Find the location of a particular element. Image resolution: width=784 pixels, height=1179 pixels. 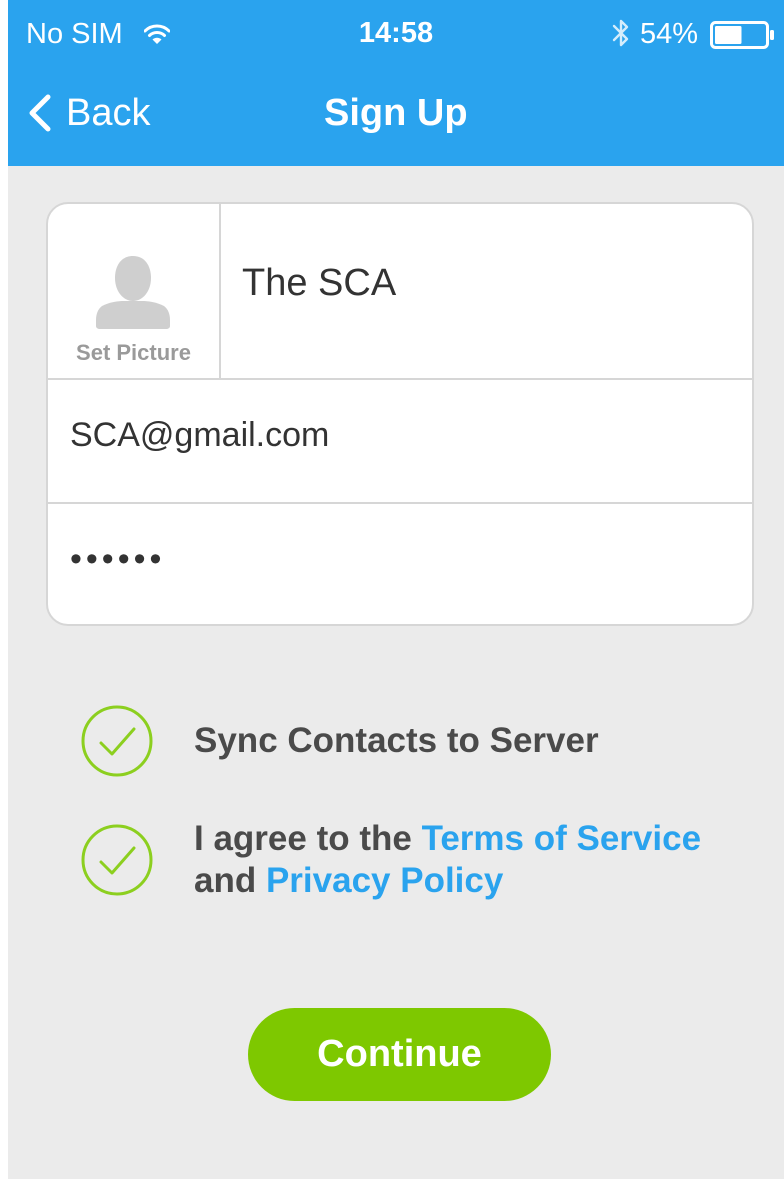

continue-button: Continue is located at coordinates (399, 1054).